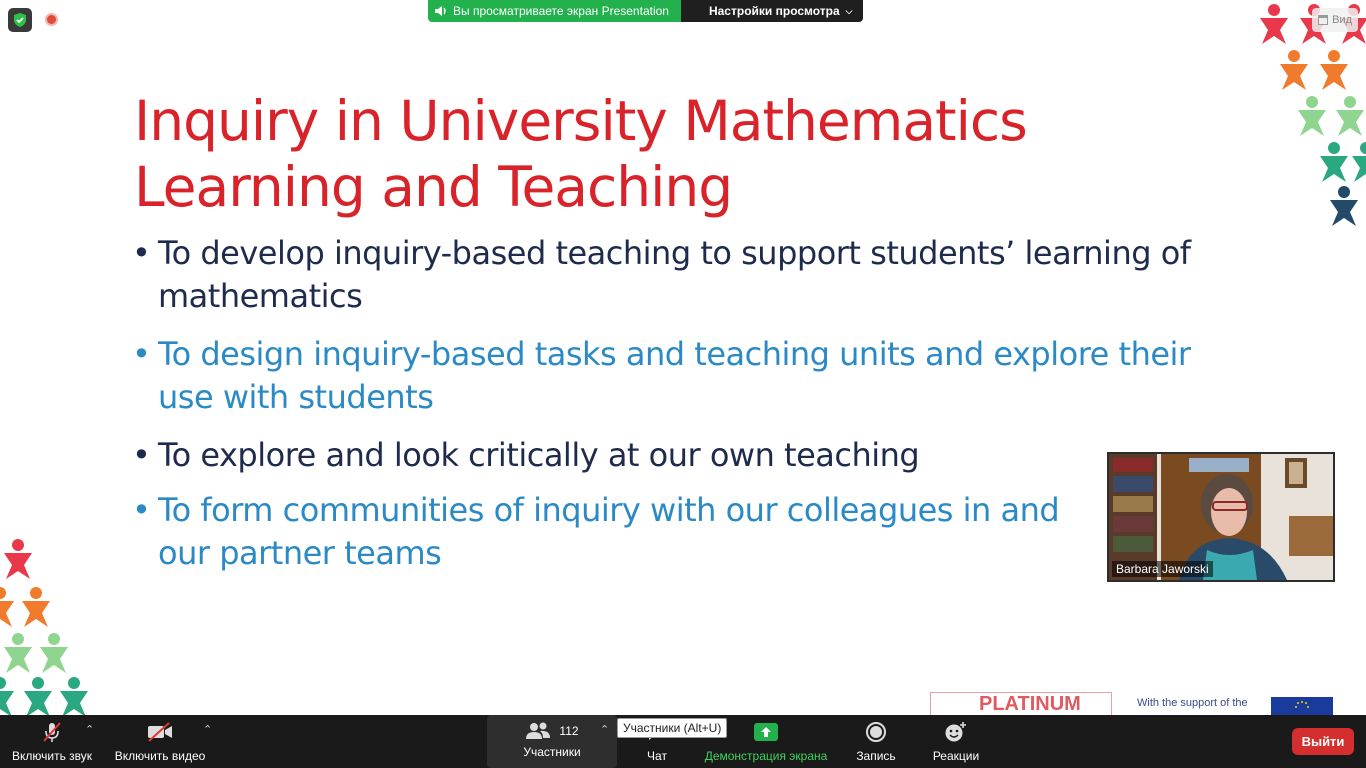 This screenshot has height=768, width=1366. Describe the element at coordinates (538, 730) in the screenshot. I see `people-icon` at that location.